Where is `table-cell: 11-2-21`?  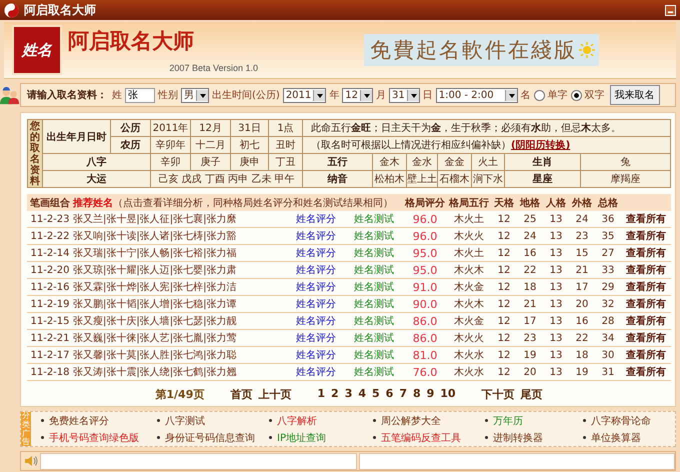 table-cell: 11-2-21 is located at coordinates (50, 338).